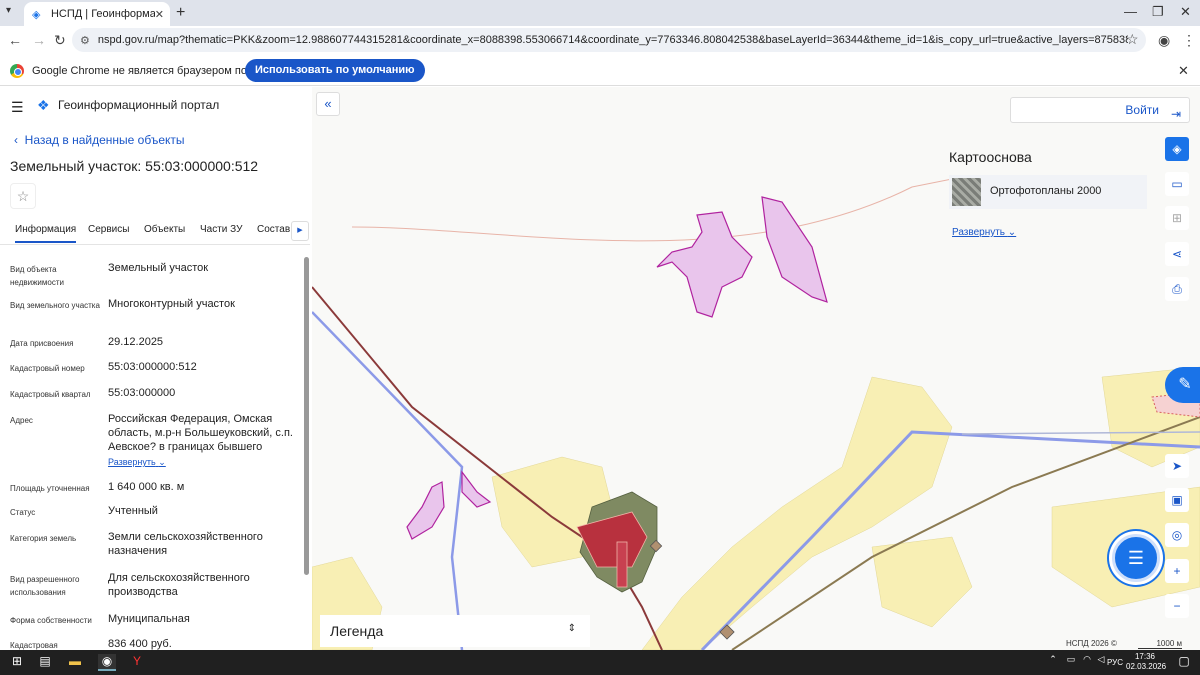 This screenshot has height=675, width=1200. I want to click on yandex-browser-icon: Y, so click(137, 662).